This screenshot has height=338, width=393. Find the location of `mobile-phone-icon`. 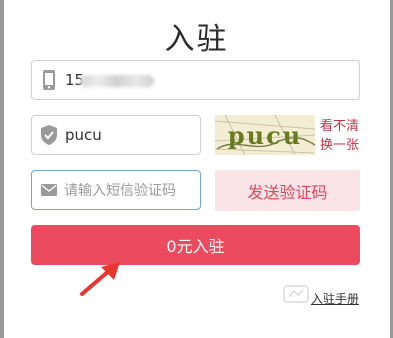

mobile-phone-icon is located at coordinates (49, 80).